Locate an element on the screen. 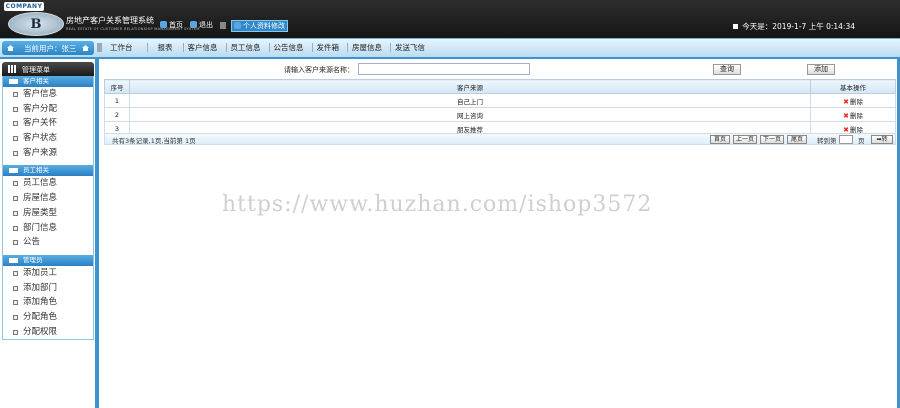  sidebar-item-notice: 公告 is located at coordinates (48, 242).